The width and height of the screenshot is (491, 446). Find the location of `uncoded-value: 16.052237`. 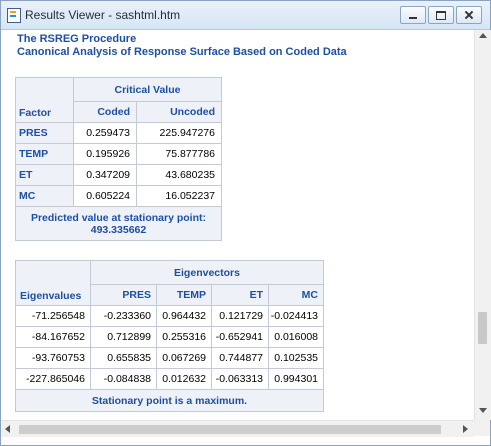

uncoded-value: 16.052237 is located at coordinates (179, 196).